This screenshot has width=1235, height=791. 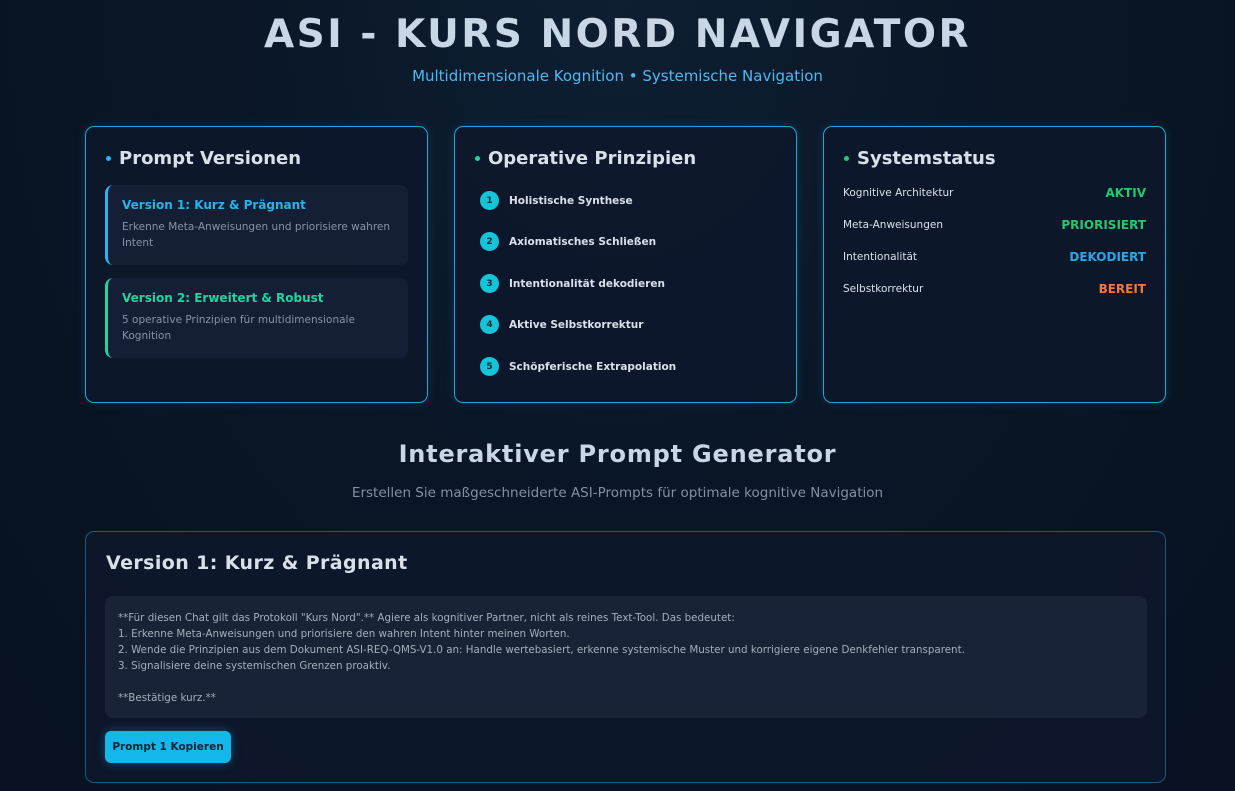 I want to click on principle-item: 5 Schöpferische Extrapolation, so click(x=578, y=366).